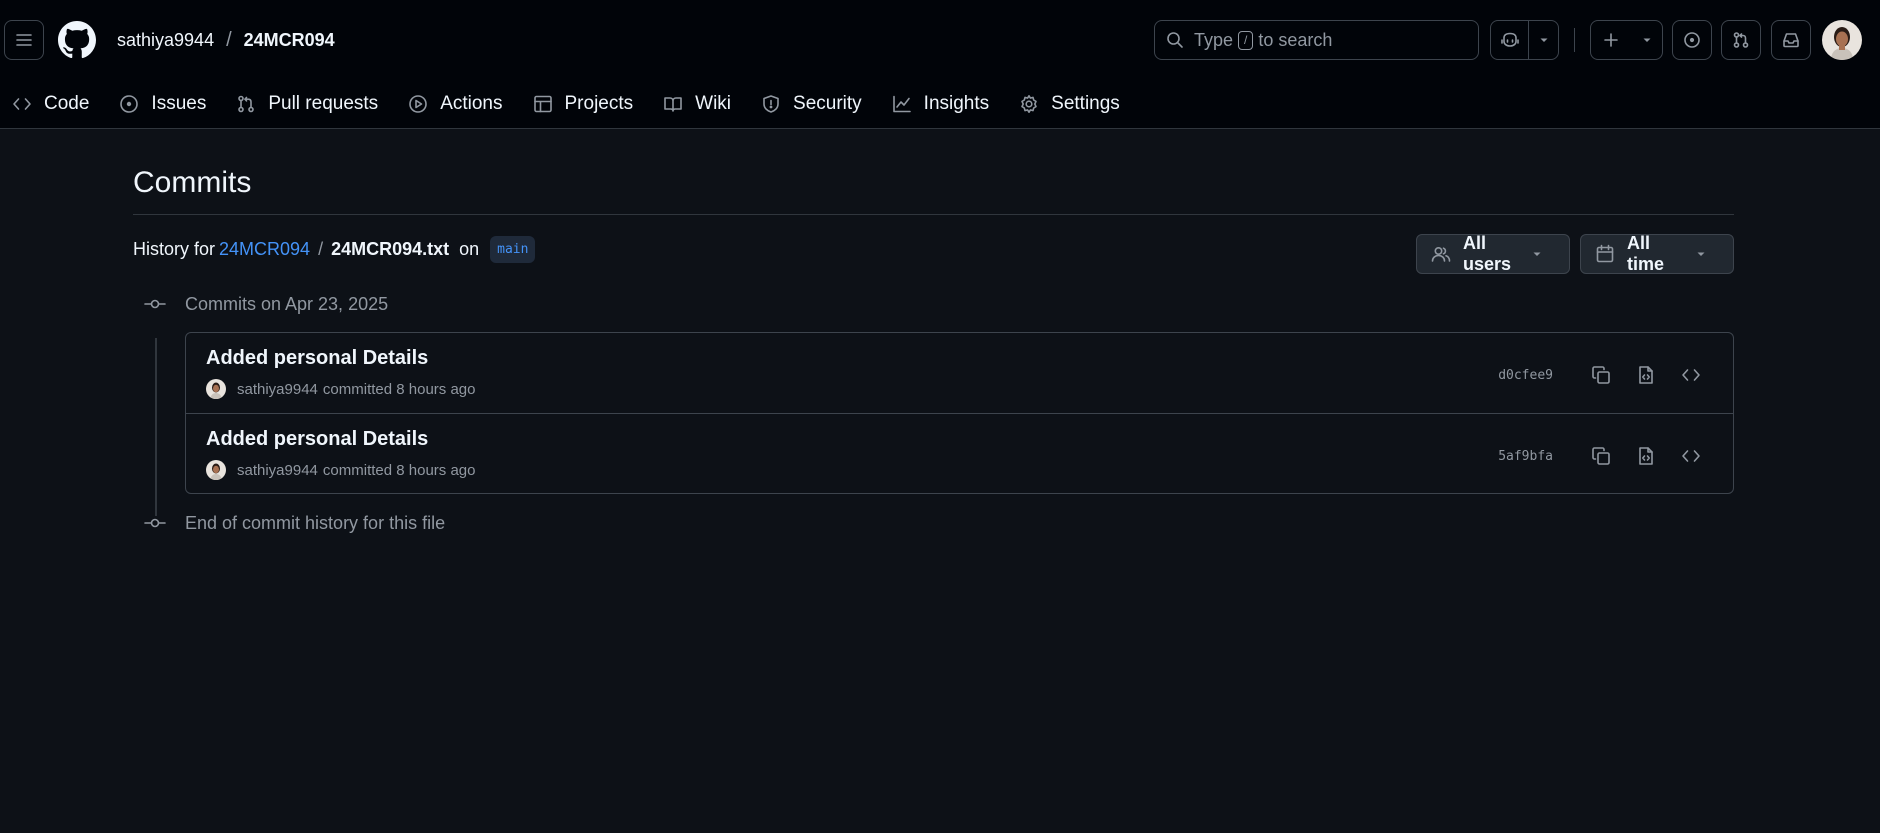  I want to click on end-of-history-text: End of commit history for this file, so click(315, 522).